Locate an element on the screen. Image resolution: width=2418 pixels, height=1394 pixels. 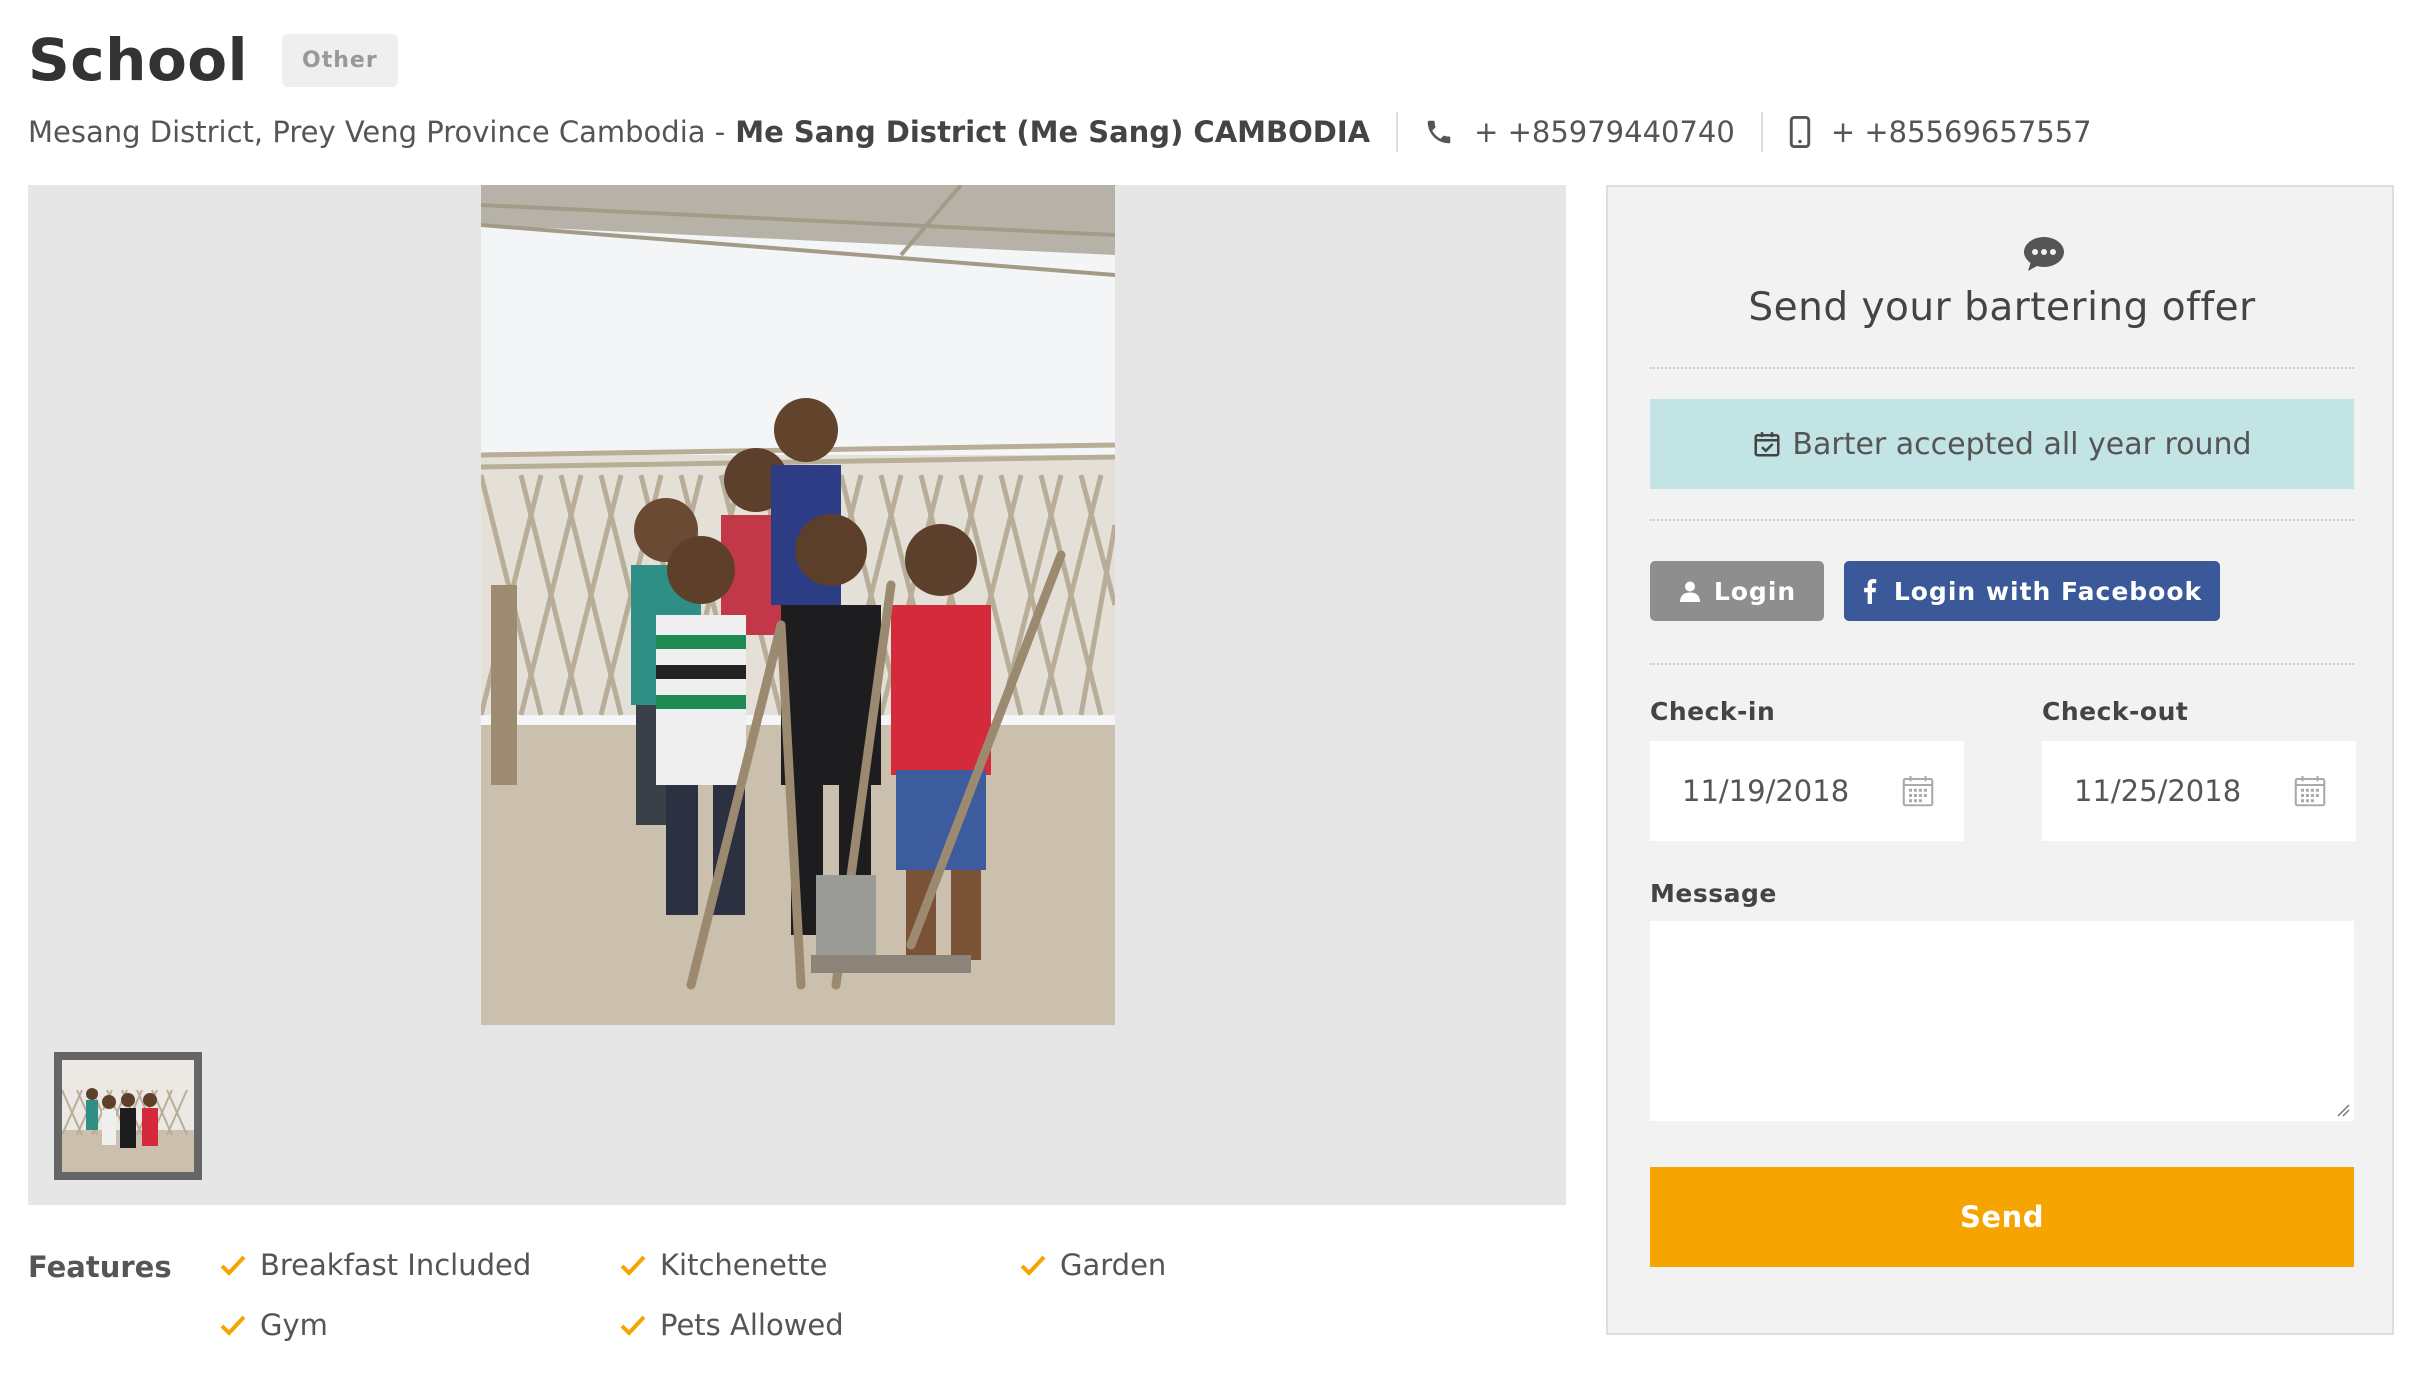
feature-label: Garden is located at coordinates (1113, 1265).